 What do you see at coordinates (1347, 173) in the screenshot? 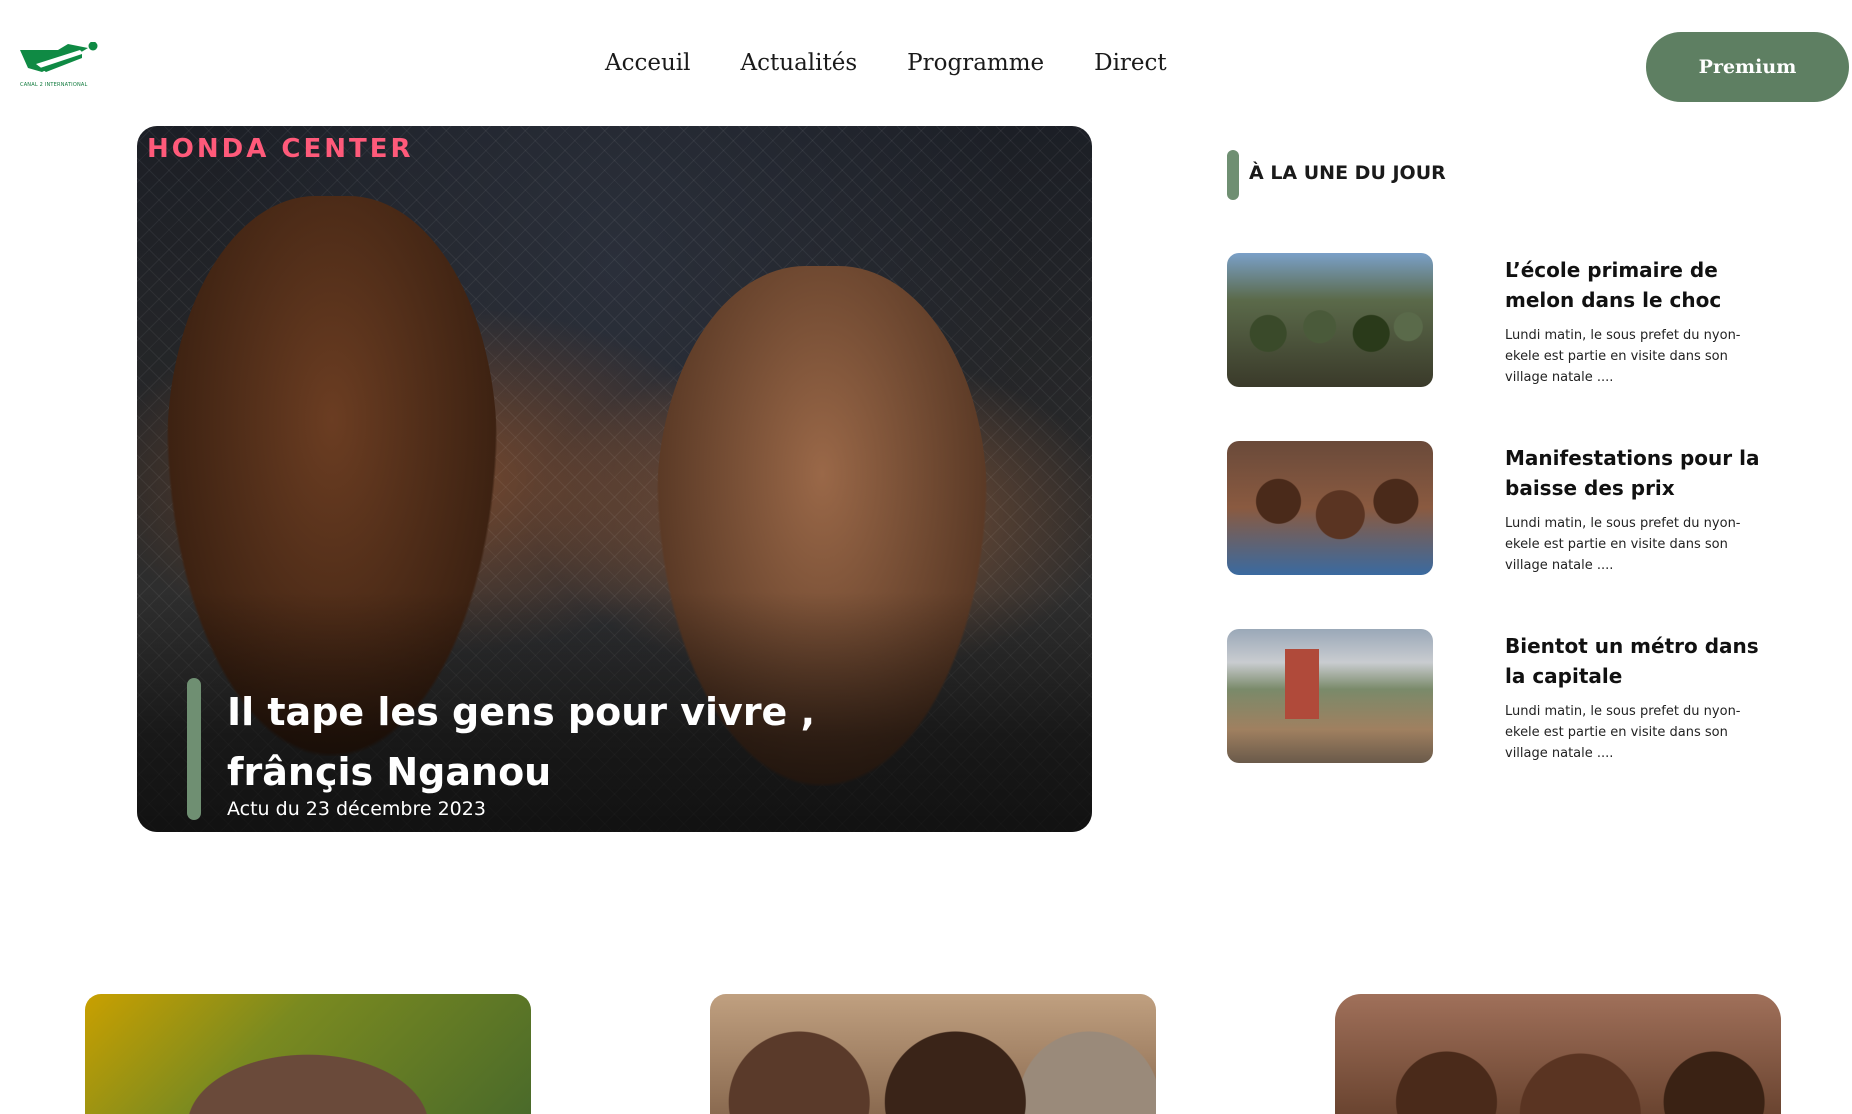
I see `sidebar-title: À LA UNE DU JOUR` at bounding box center [1347, 173].